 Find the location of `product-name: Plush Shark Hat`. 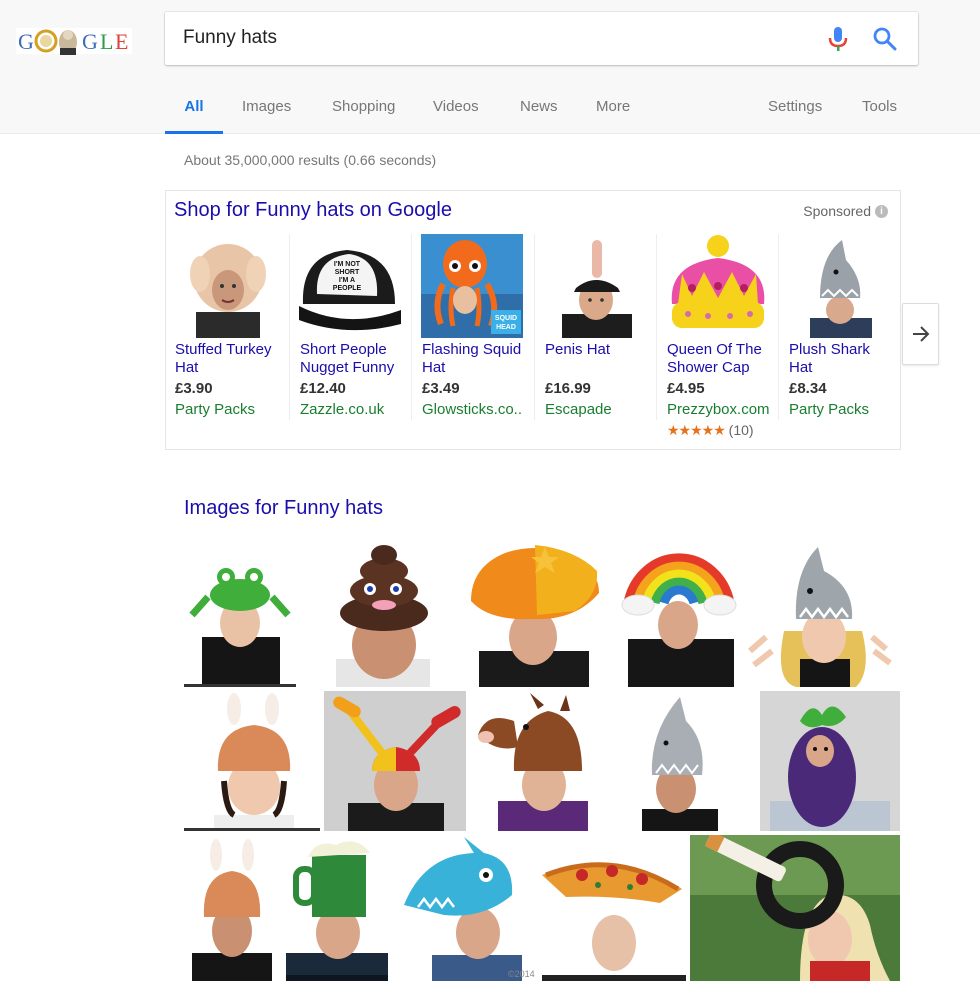

product-name: Plush Shark Hat is located at coordinates (843, 359).